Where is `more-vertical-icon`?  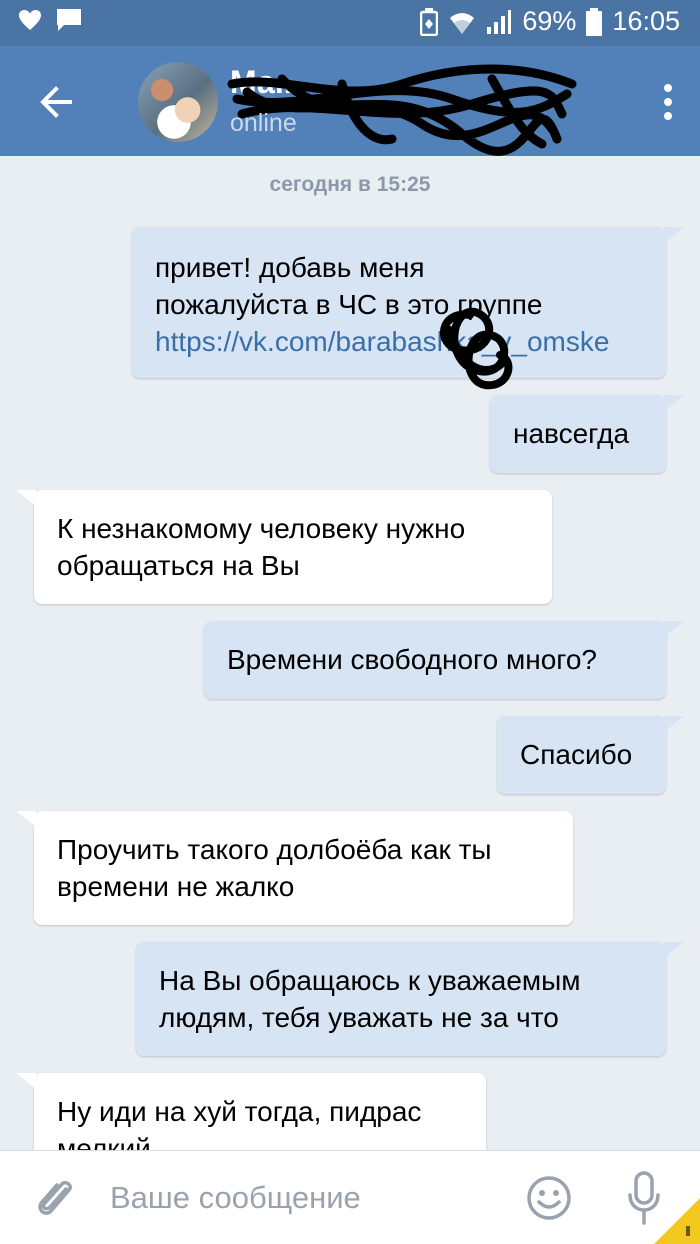
more-vertical-icon is located at coordinates (668, 102).